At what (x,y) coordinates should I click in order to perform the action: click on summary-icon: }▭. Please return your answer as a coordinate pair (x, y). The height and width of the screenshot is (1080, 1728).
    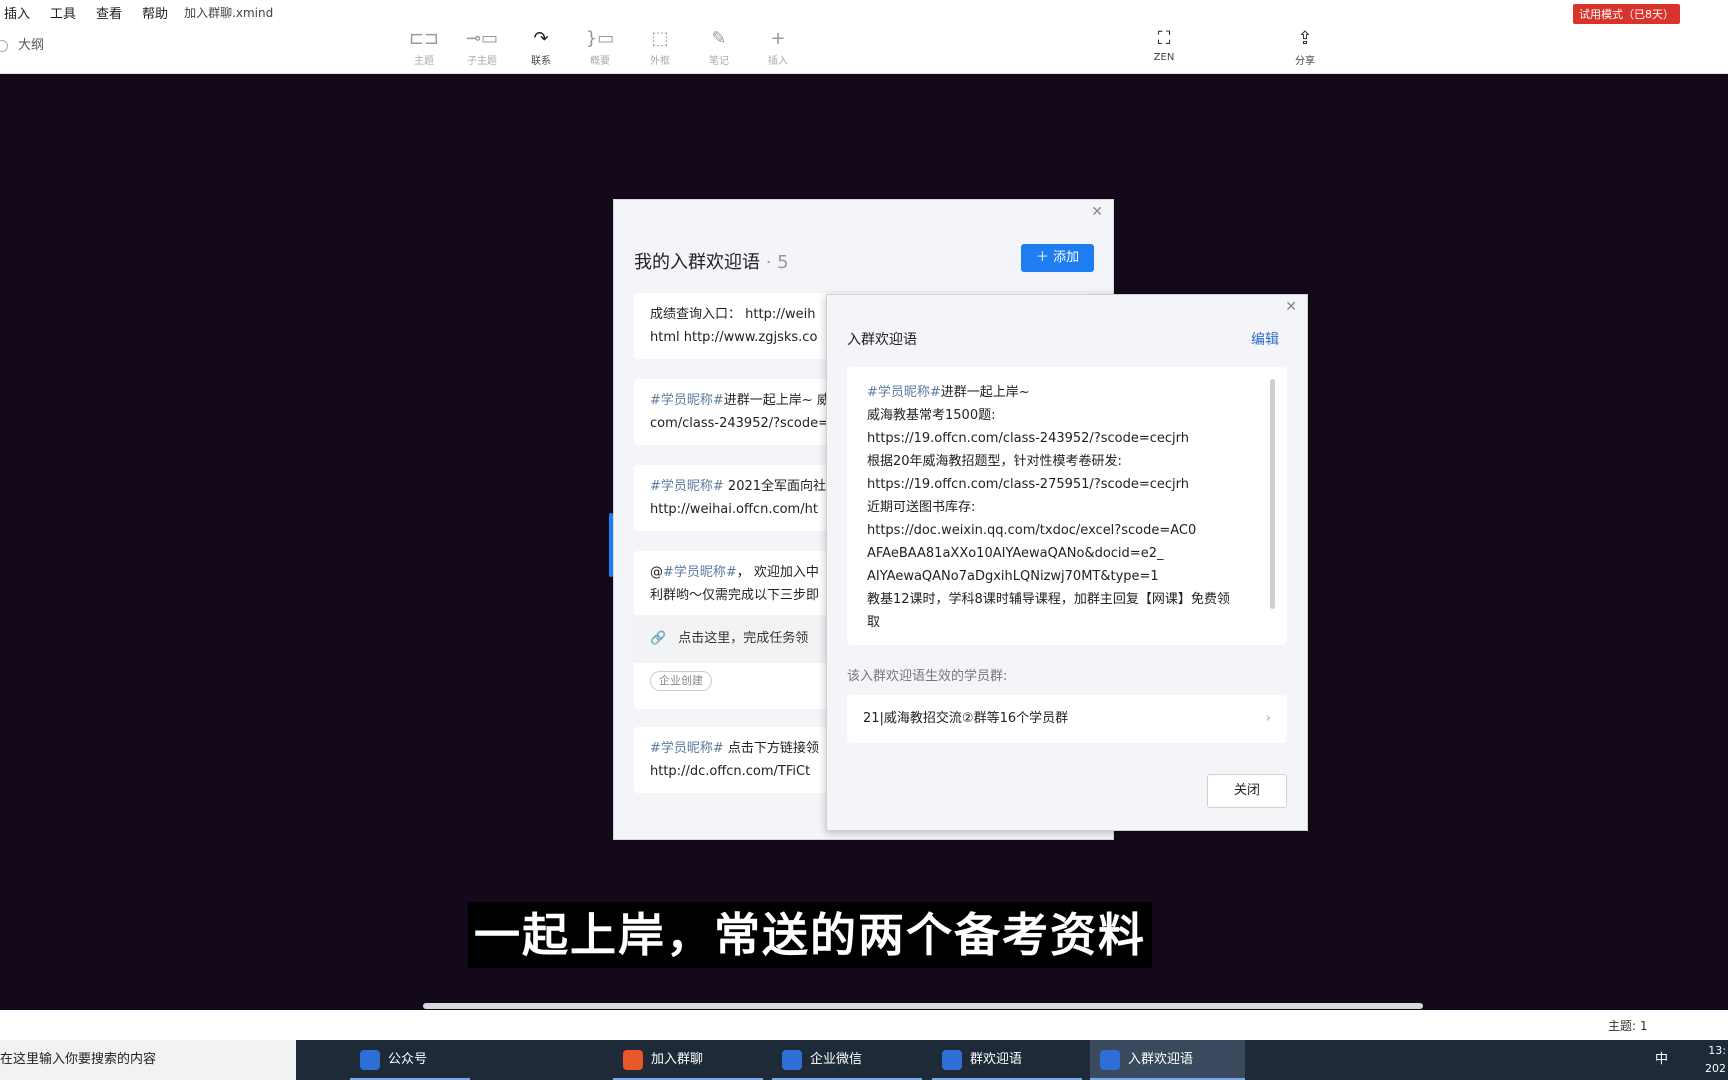
    Looking at the image, I should click on (600, 38).